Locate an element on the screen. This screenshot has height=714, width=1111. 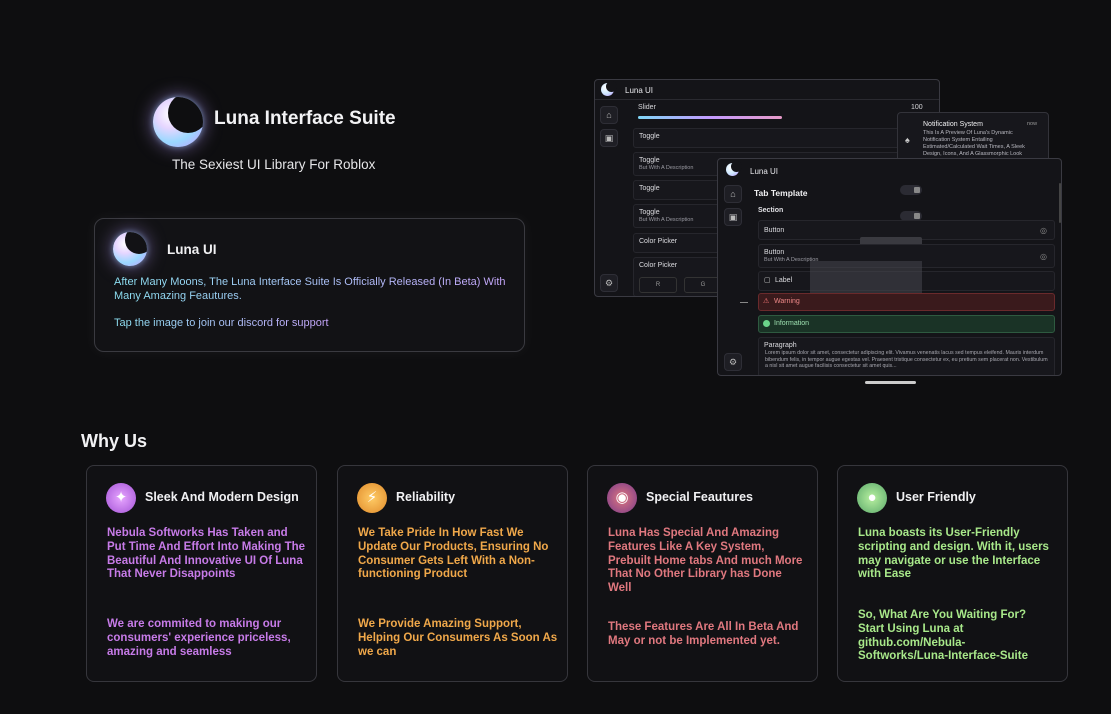
rgb-g-label: G is located at coordinates (703, 285).